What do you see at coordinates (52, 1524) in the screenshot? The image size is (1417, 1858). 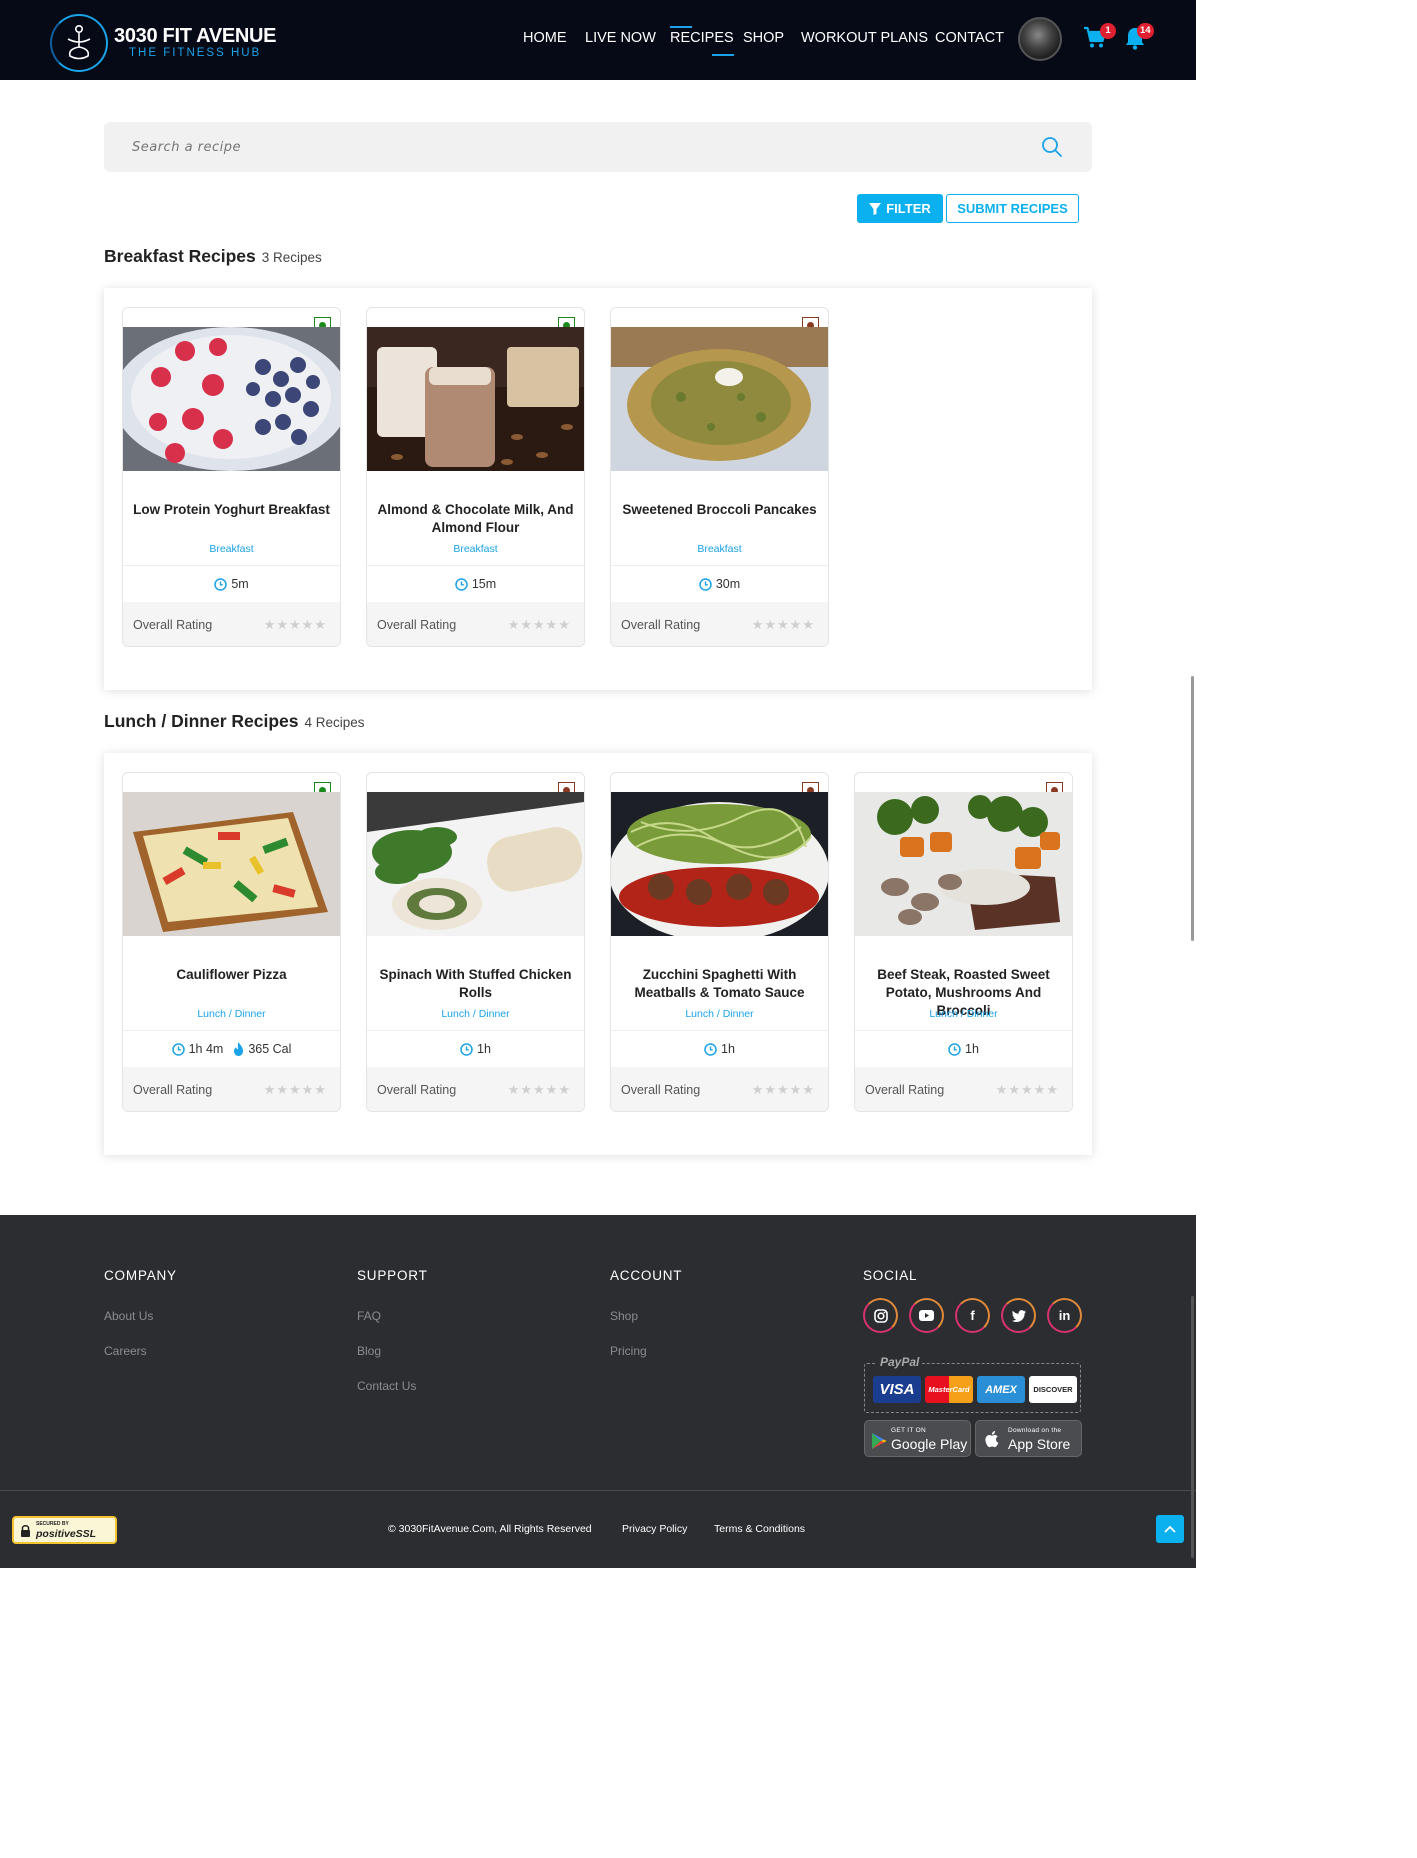 I see `ssl-secured-text: SECURED BY` at bounding box center [52, 1524].